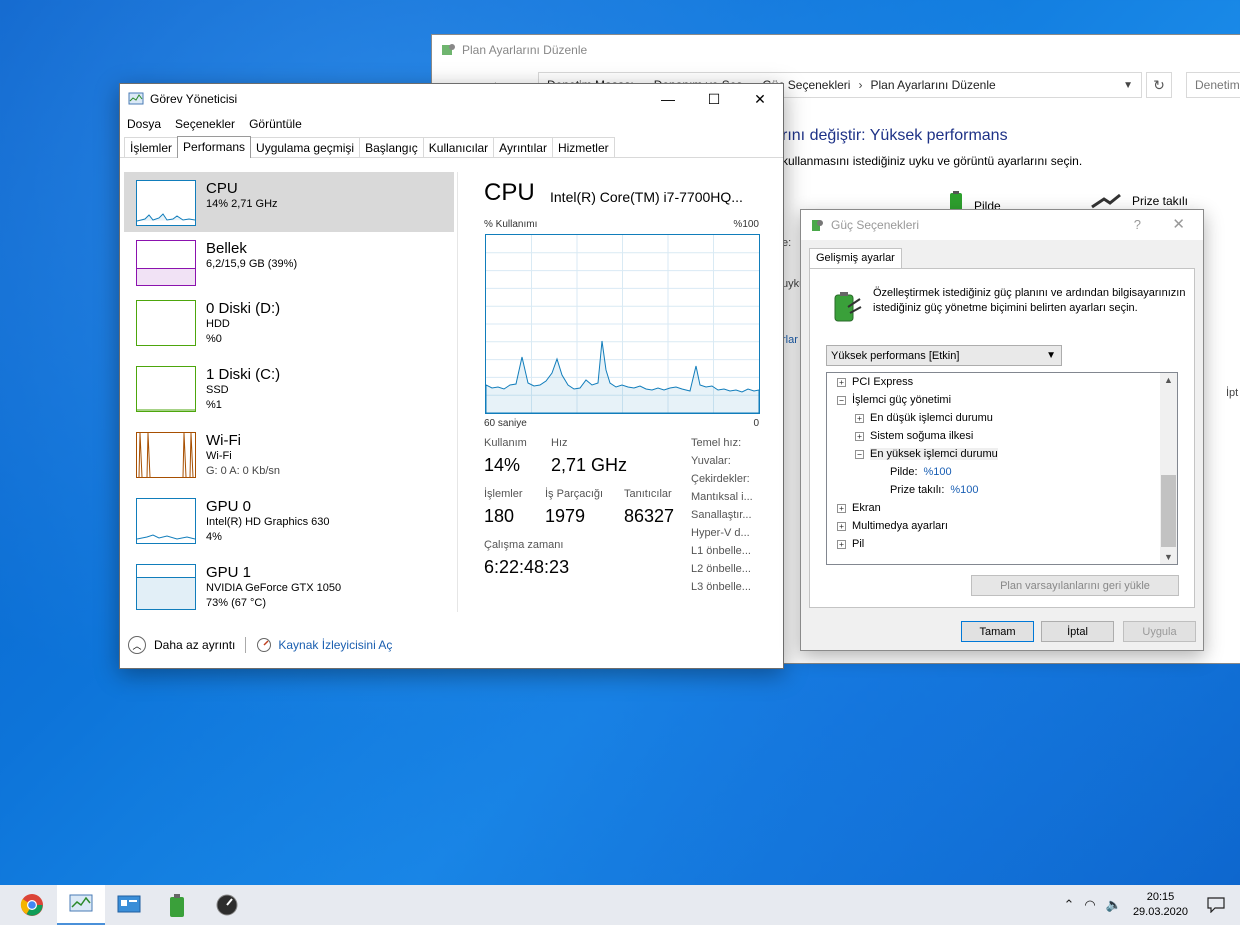  I want to click on menu-options: Seçenekler, so click(205, 124).